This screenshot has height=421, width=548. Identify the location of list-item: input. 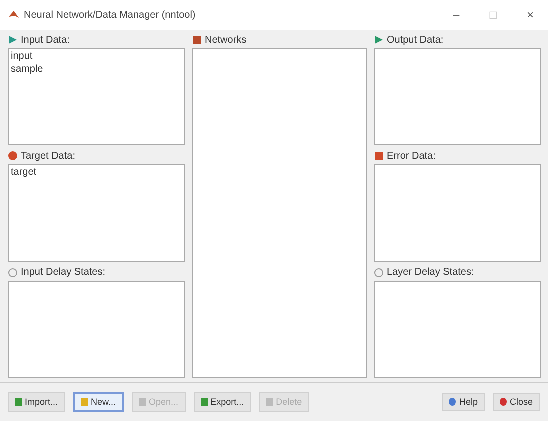
(96, 56).